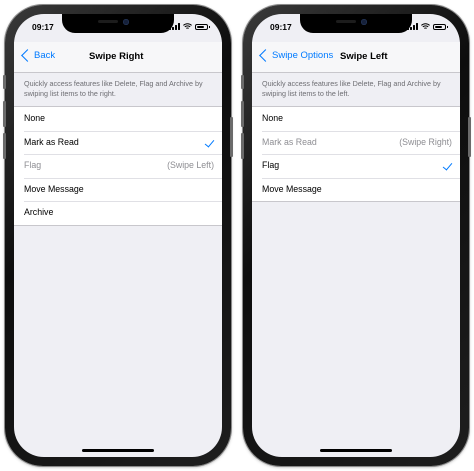 This screenshot has height=471, width=474. I want to click on back-button: Back, so click(38, 55).